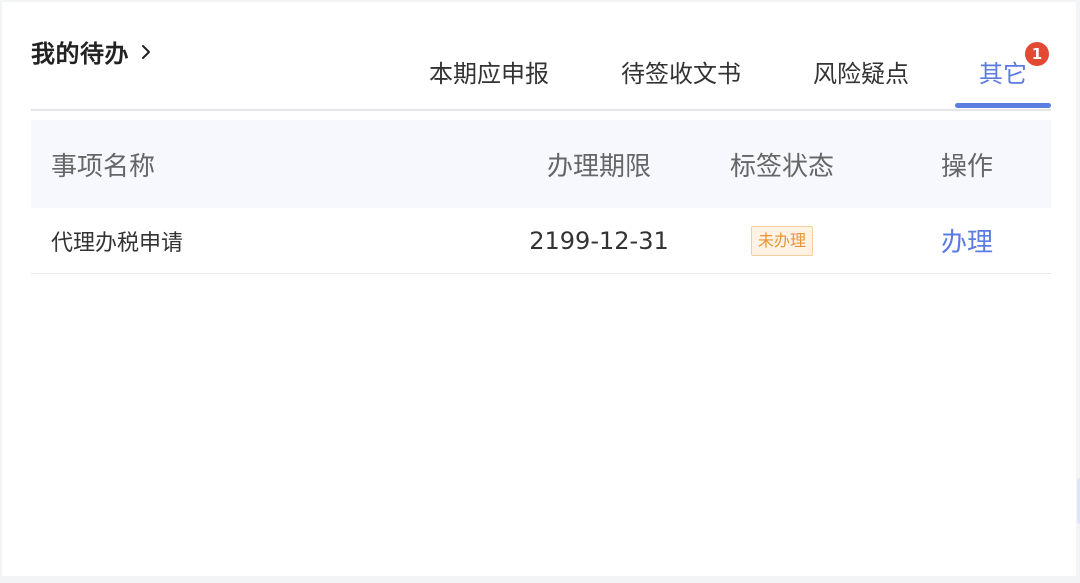  I want to click on table-row: 代理办税申请 2199-12-31 未办理 办理, so click(541, 241).